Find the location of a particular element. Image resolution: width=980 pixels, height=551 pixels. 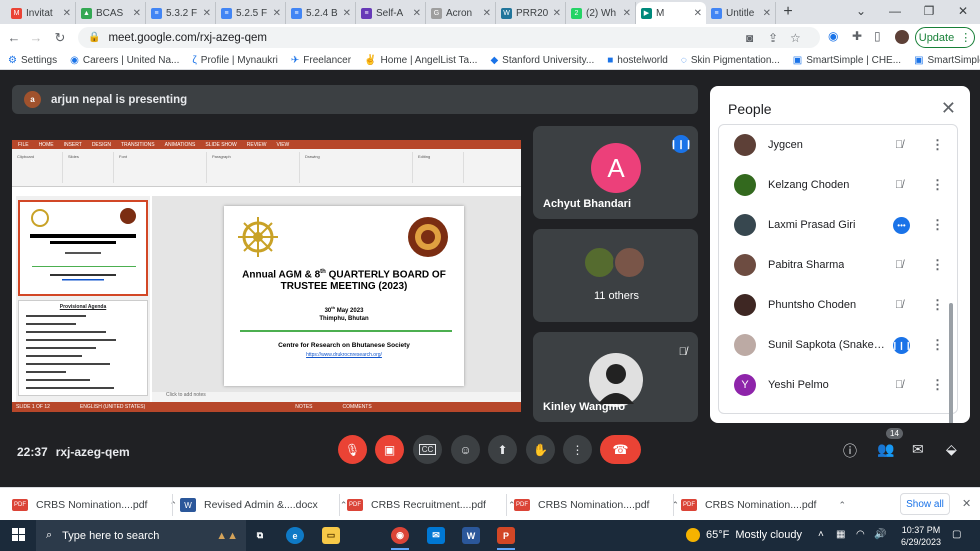

back-icon: ← is located at coordinates (14, 37).